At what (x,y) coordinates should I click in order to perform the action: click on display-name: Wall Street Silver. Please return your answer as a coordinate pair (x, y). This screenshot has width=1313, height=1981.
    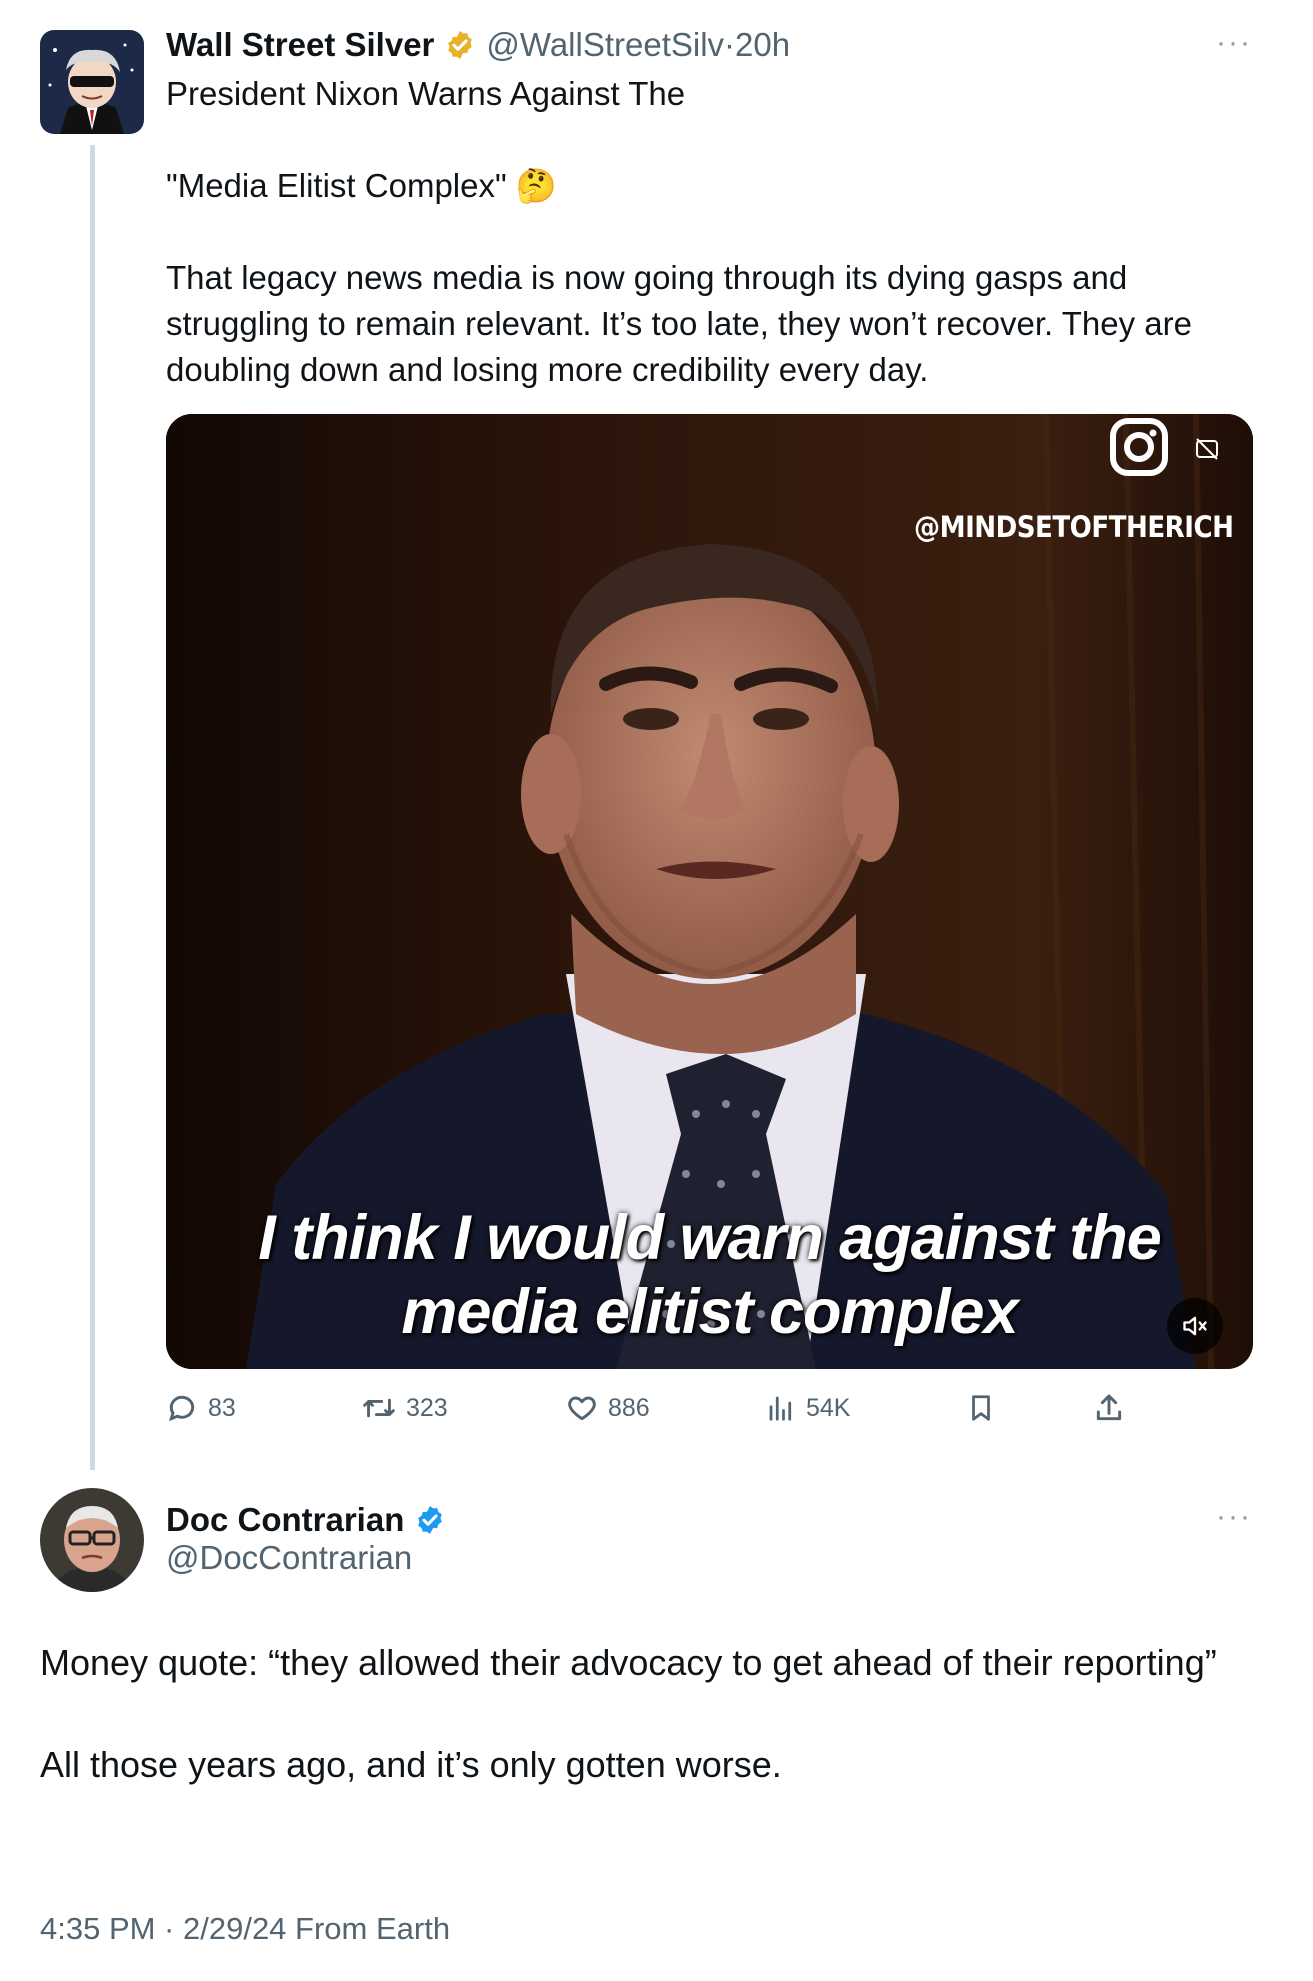
    Looking at the image, I should click on (300, 45).